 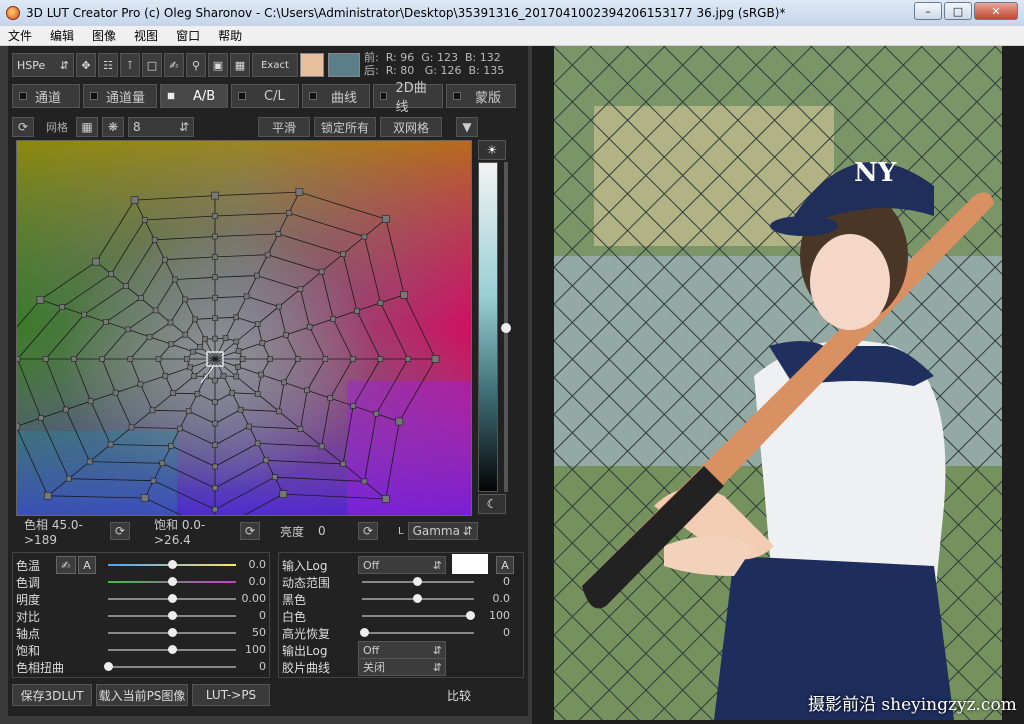 I want to click on web-grid-icon: ❋, so click(x=113, y=127).